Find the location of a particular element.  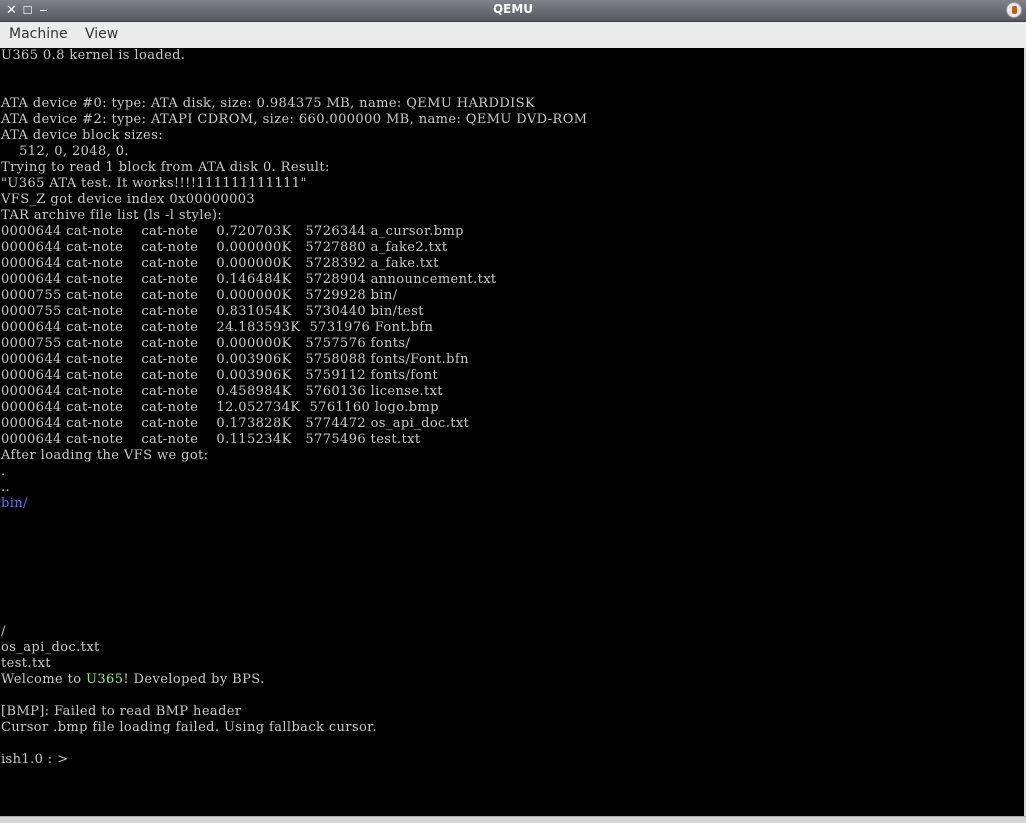

bmp-error: [BMP]: Failed to read BMP header is located at coordinates (121, 711).